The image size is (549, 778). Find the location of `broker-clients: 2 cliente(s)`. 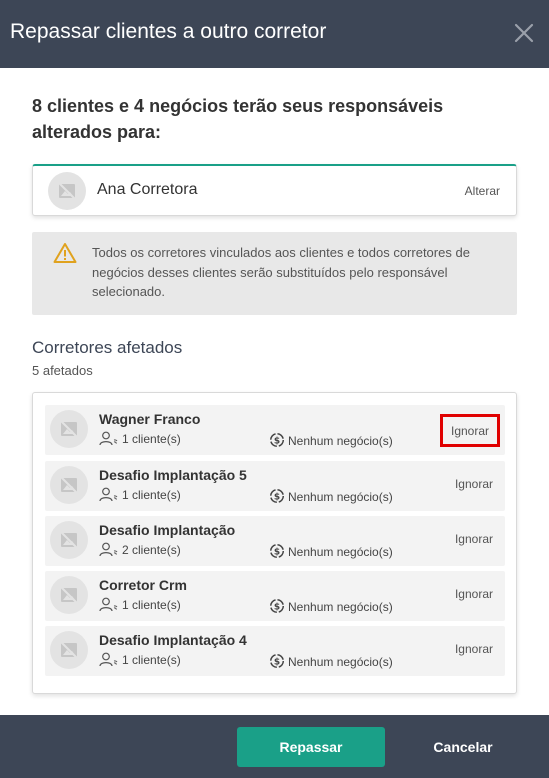

broker-clients: 2 cliente(s) is located at coordinates (140, 549).